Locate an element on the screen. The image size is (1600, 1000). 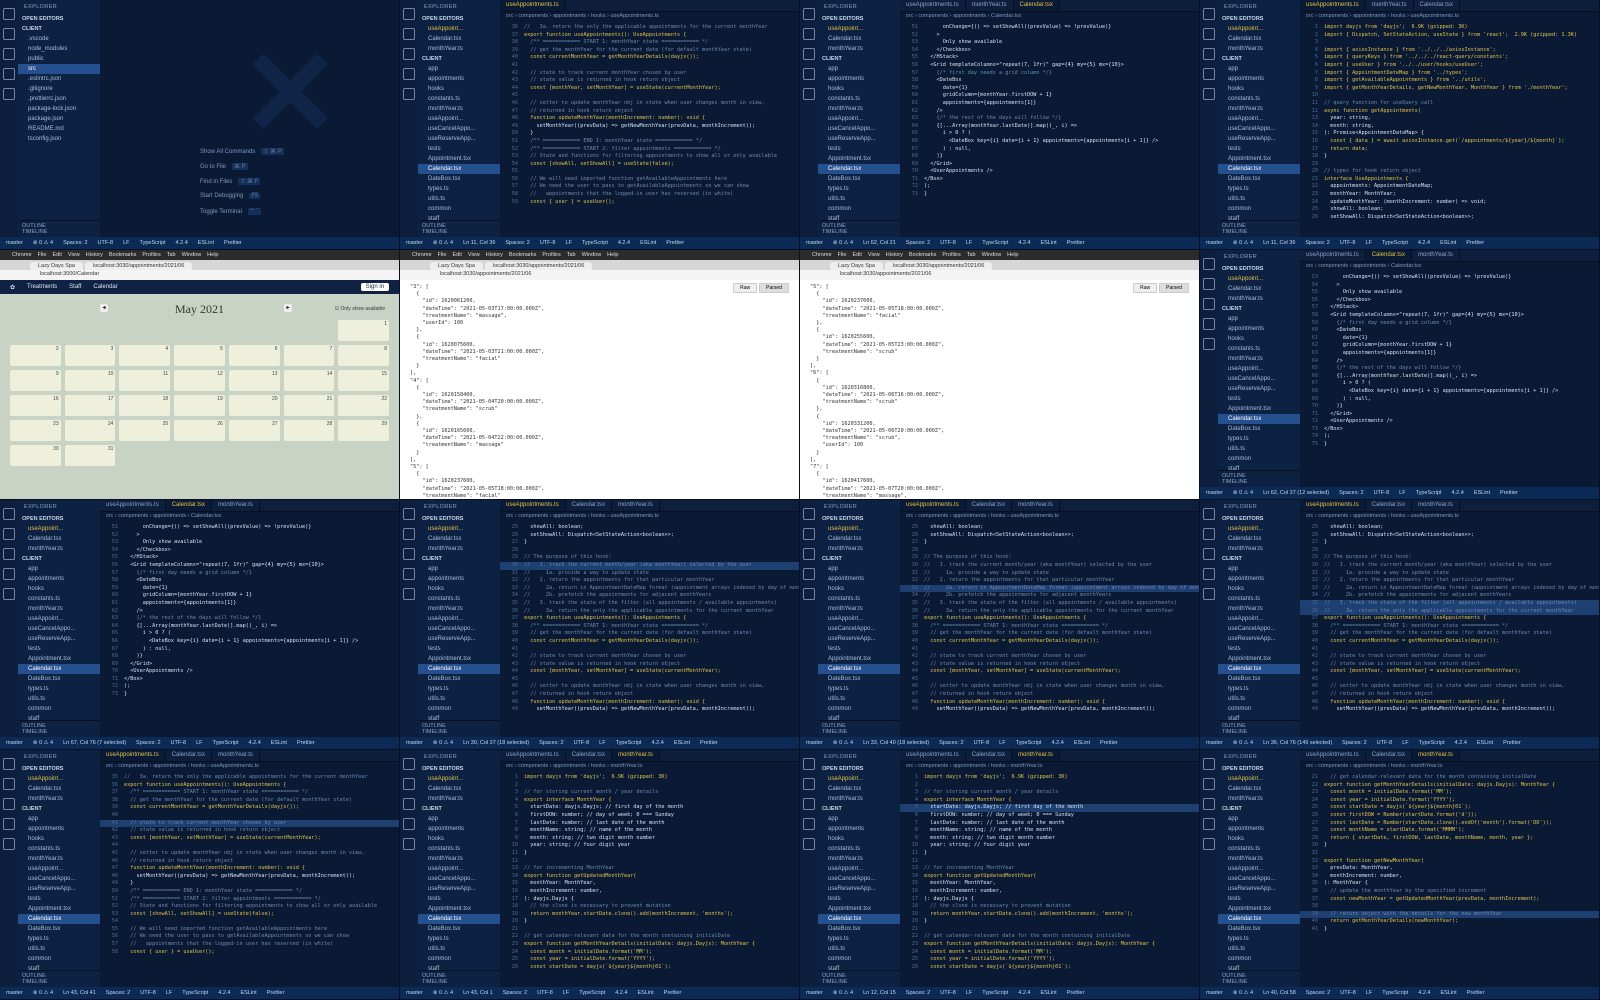
search-icon is located at coordinates (9, 784).